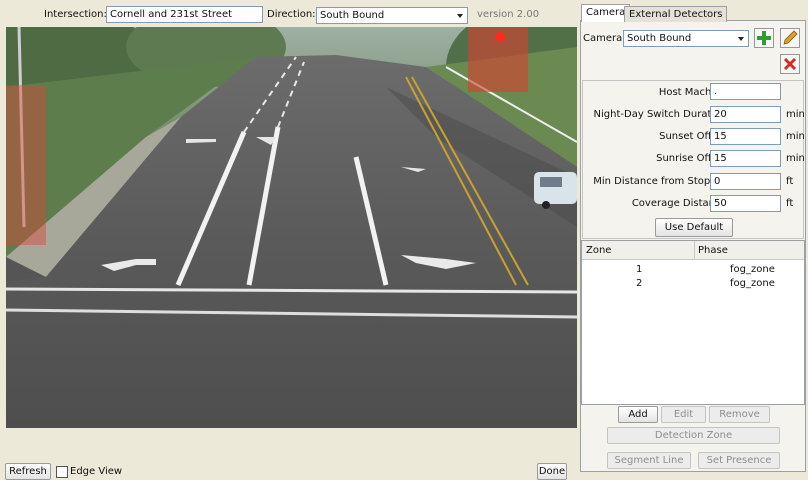 The height and width of the screenshot is (480, 808). Describe the element at coordinates (790, 181) in the screenshot. I see `min-distance-unit: ft` at that location.